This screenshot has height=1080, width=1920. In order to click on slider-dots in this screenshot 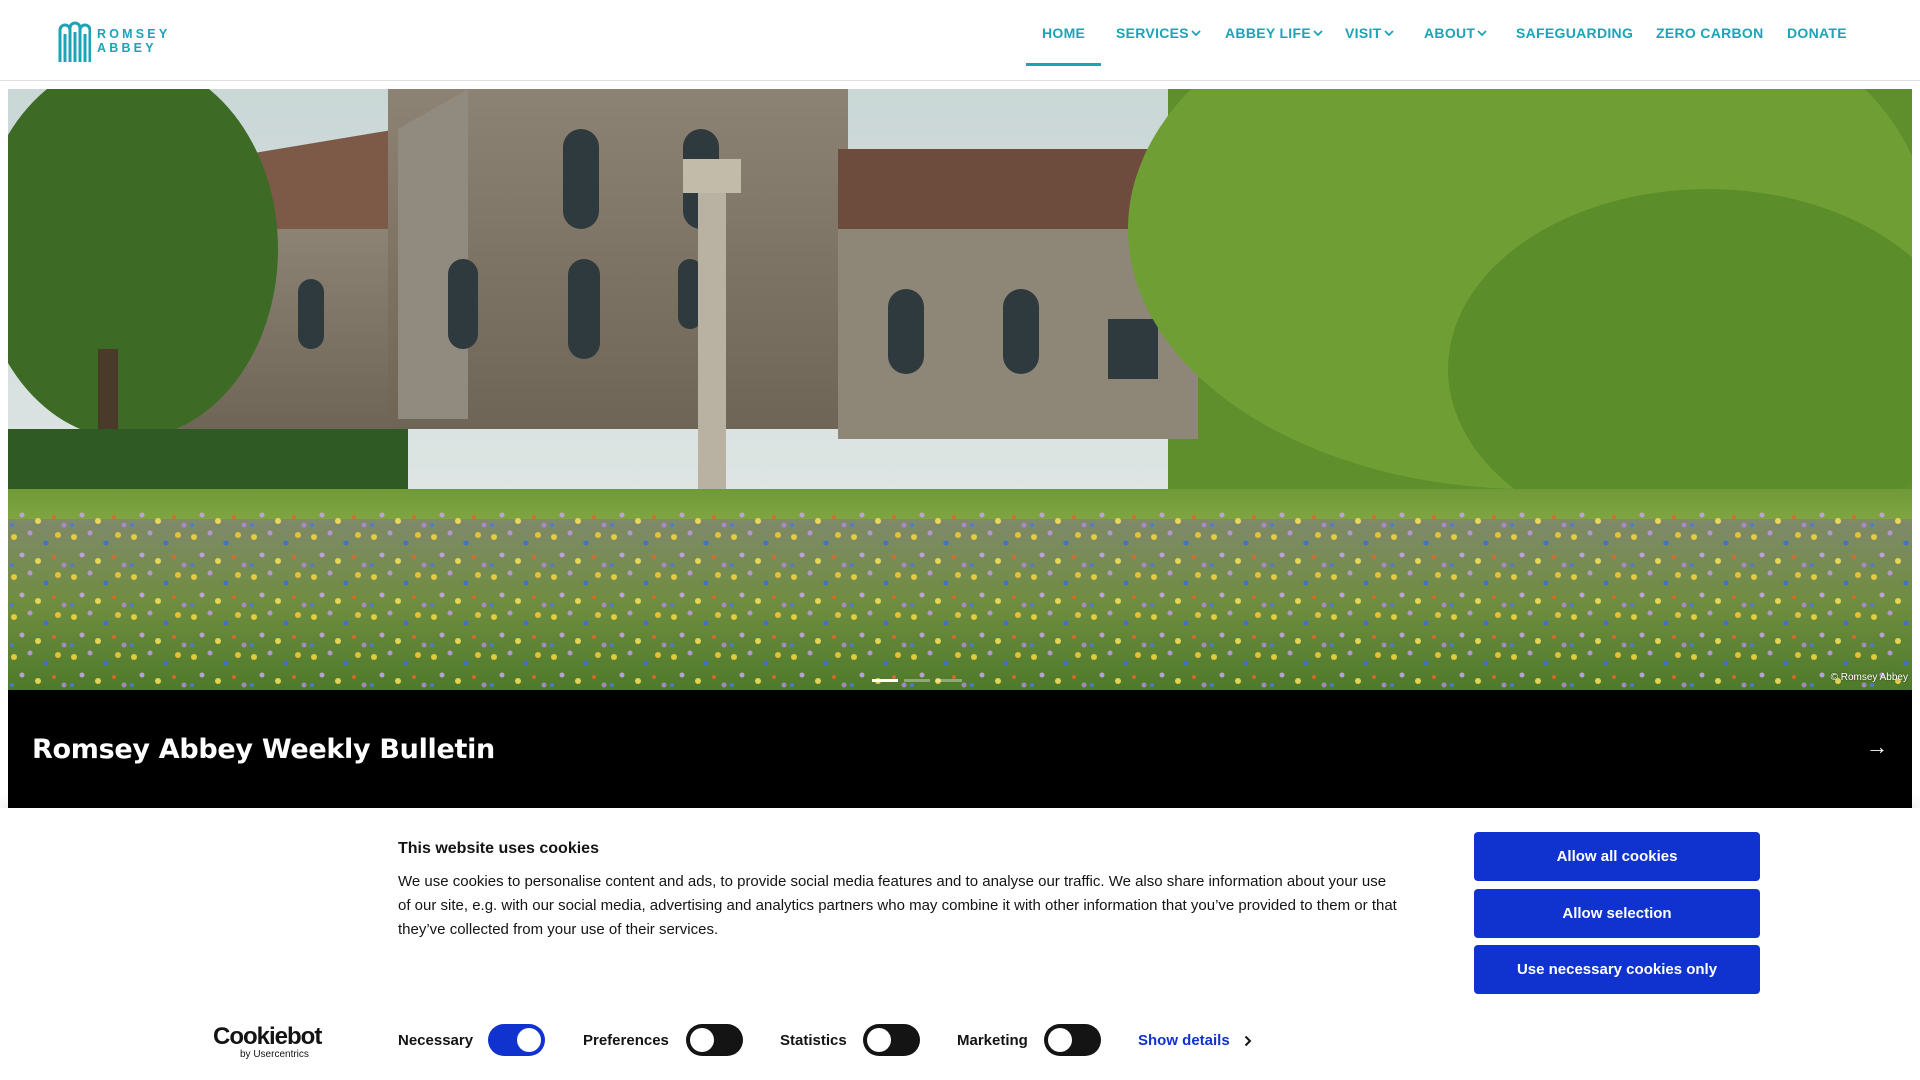, I will do `click(917, 680)`.